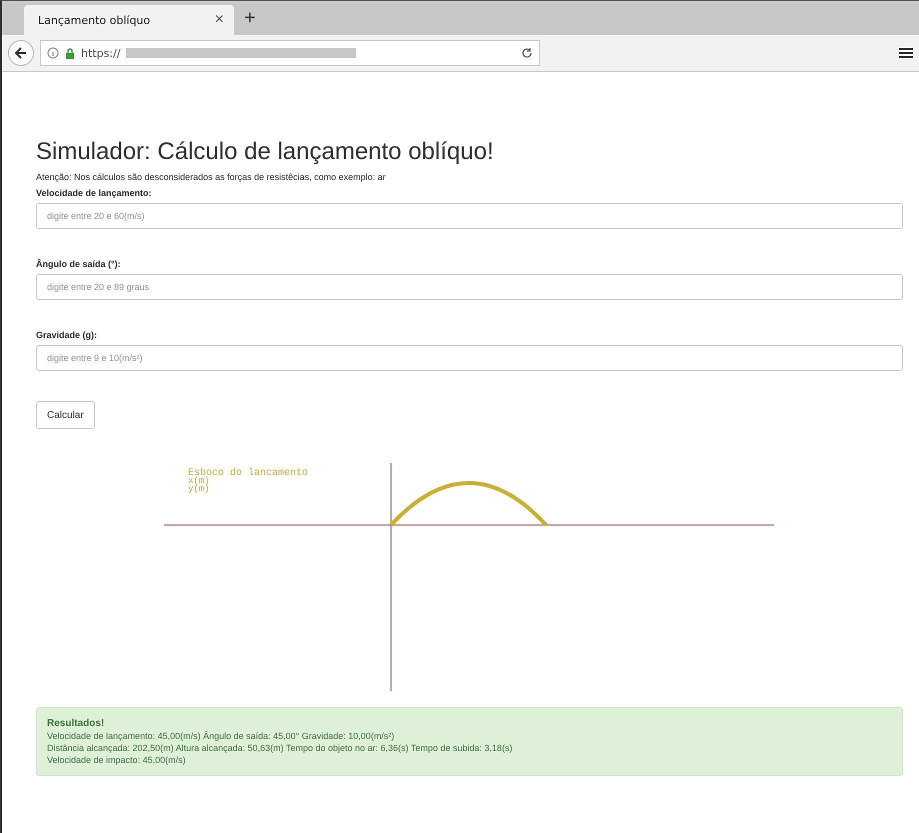  What do you see at coordinates (219, 20) in the screenshot?
I see `close-tab-button: ×` at bounding box center [219, 20].